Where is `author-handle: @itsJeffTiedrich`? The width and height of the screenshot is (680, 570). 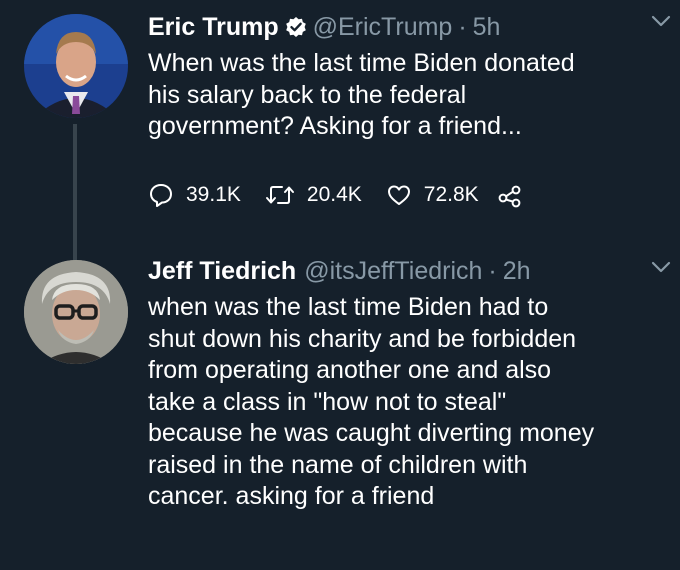 author-handle: @itsJeffTiedrich is located at coordinates (393, 271).